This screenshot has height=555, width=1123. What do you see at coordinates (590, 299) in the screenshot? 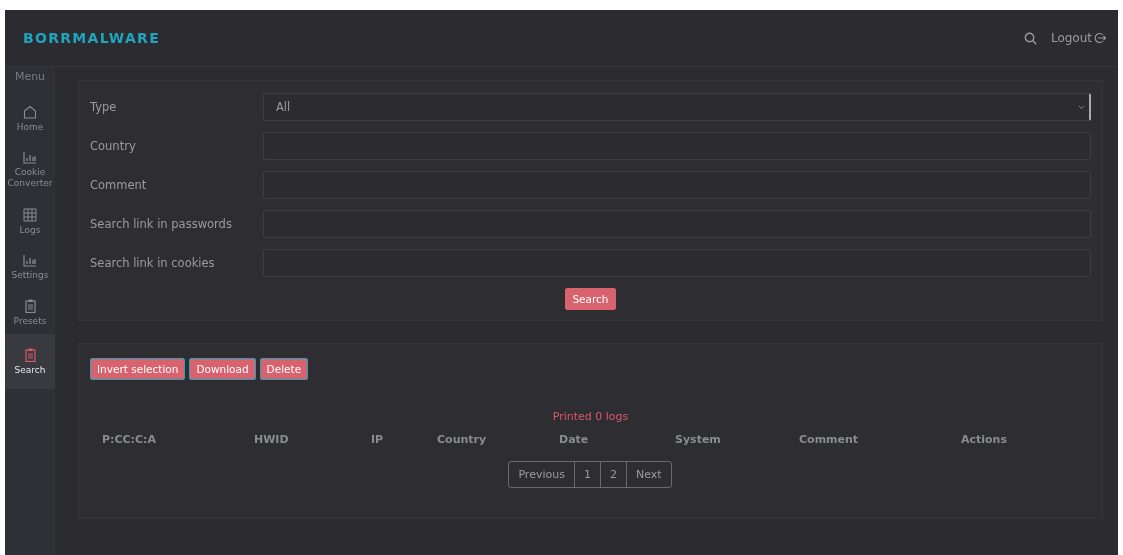
I see `search-button: Search` at bounding box center [590, 299].